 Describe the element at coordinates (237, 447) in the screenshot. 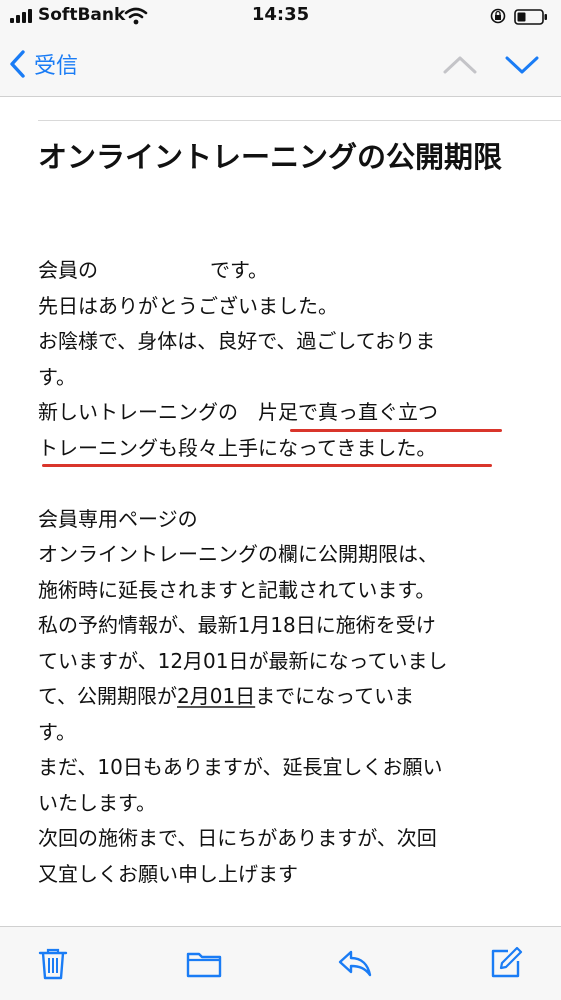

I see `body-line-text: トレーニングも段々上手になってきました。` at that location.